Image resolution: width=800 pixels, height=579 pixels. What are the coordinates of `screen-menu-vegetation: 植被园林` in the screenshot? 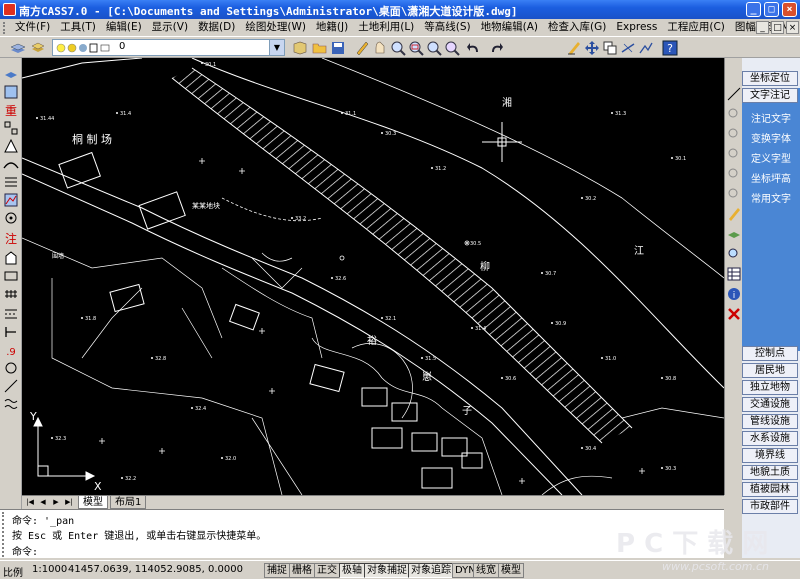 It's located at (770, 489).